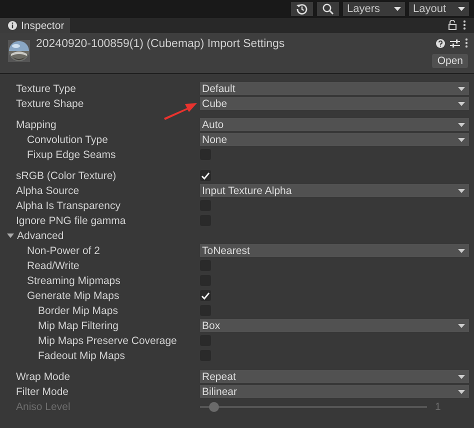 This screenshot has height=428, width=474. What do you see at coordinates (53, 266) in the screenshot?
I see `field-label: Read/Write` at bounding box center [53, 266].